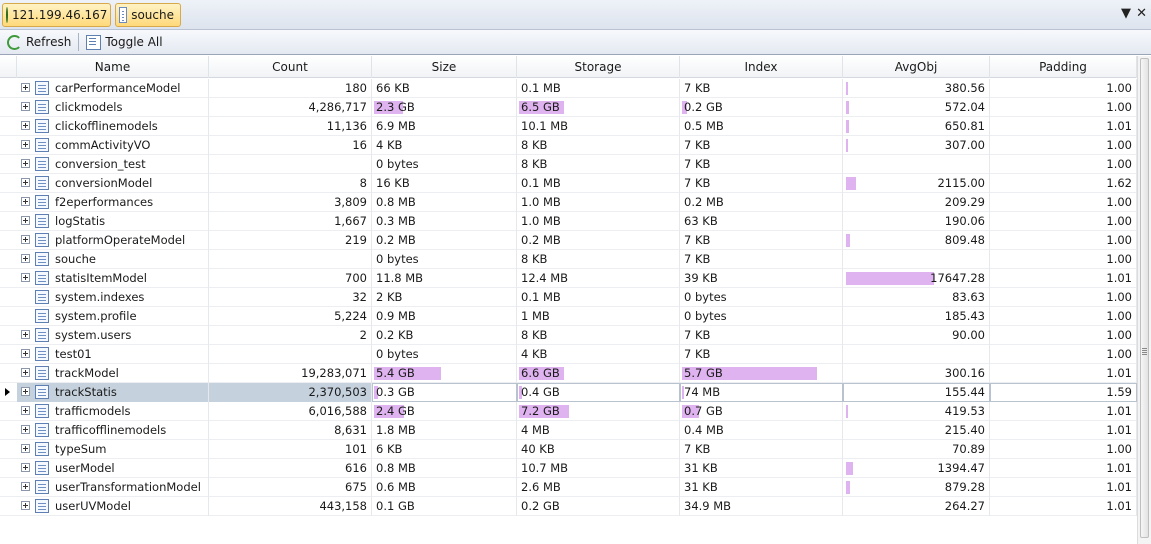 Image resolution: width=1151 pixels, height=544 pixels. What do you see at coordinates (39, 42) in the screenshot?
I see `refresh-button: Refresh` at bounding box center [39, 42].